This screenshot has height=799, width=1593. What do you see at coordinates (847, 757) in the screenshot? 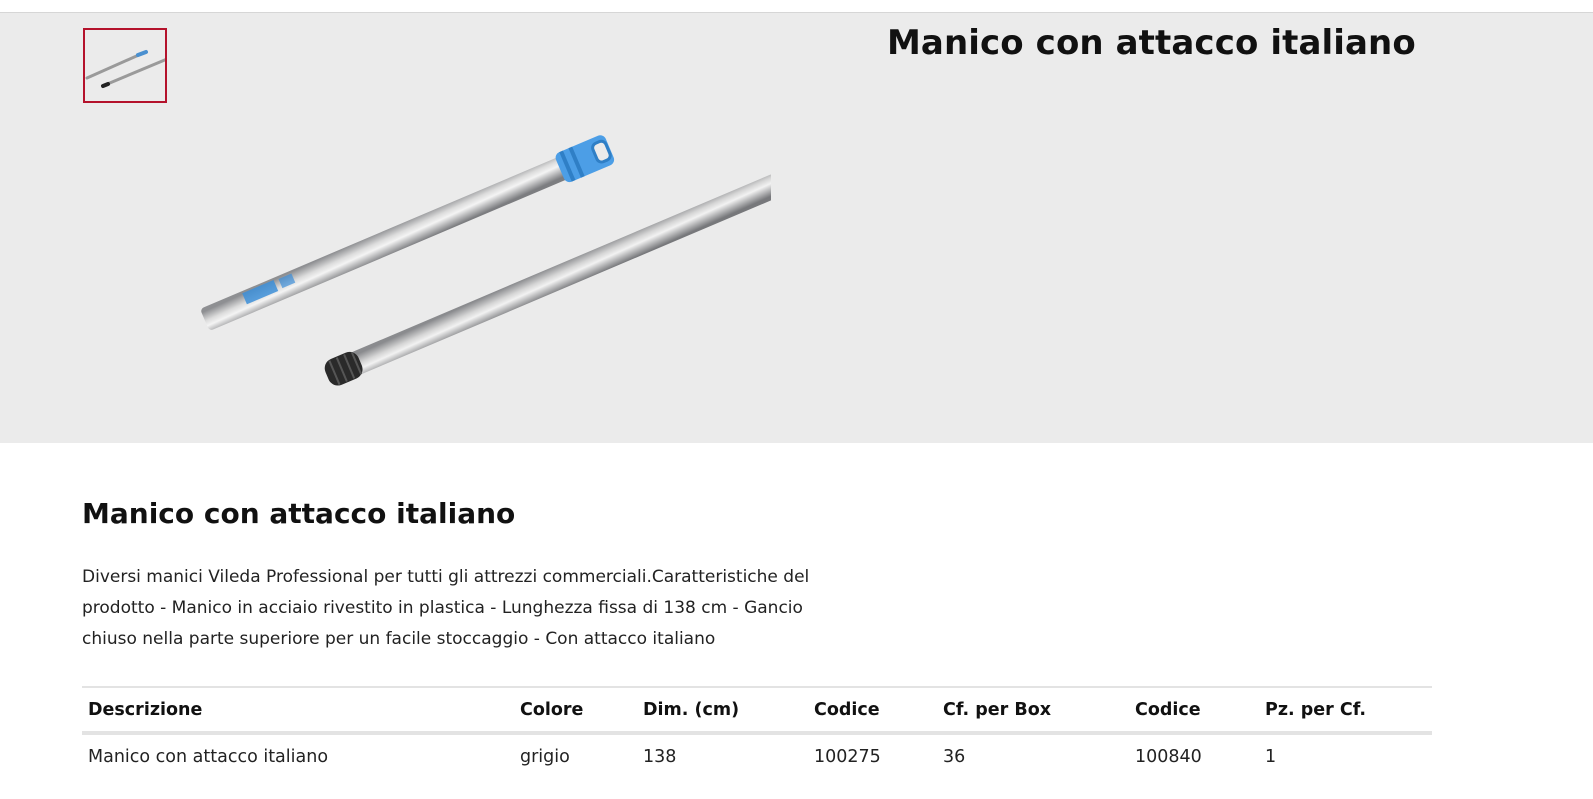
I see `cell-codice: 100275` at bounding box center [847, 757].